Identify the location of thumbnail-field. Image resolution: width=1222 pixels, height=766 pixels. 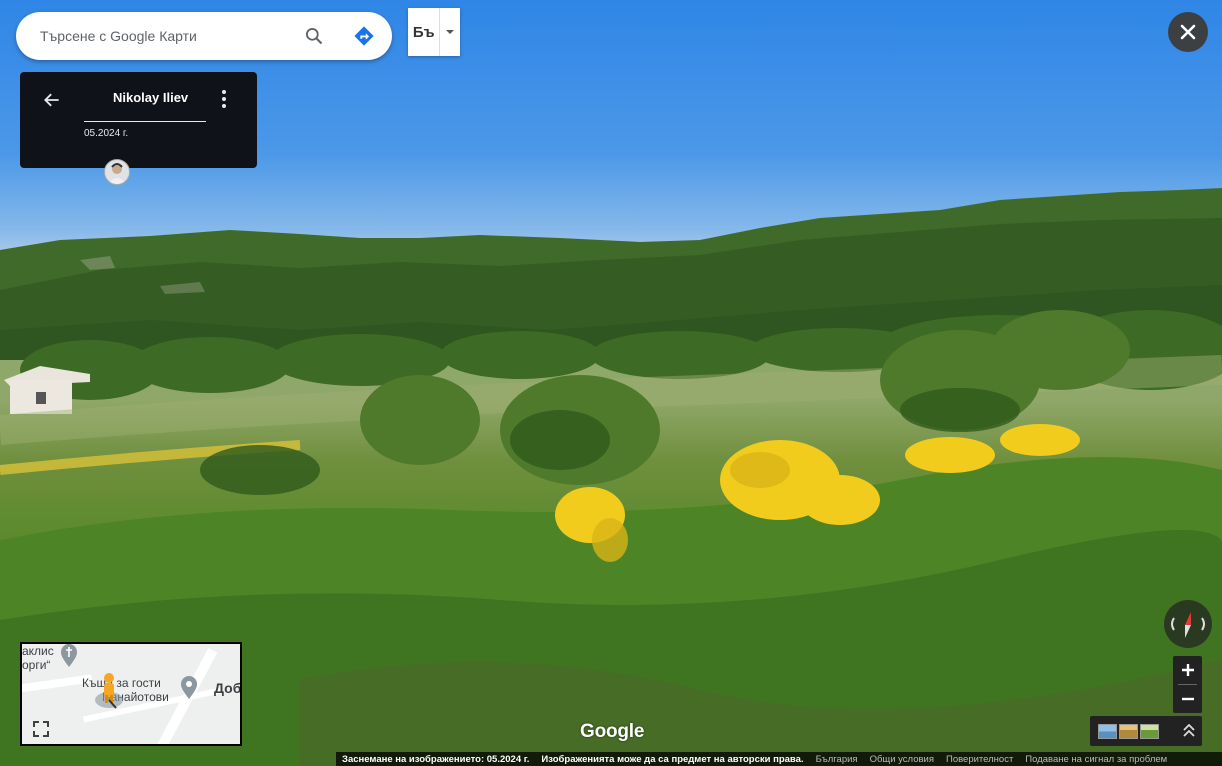
(1128, 731).